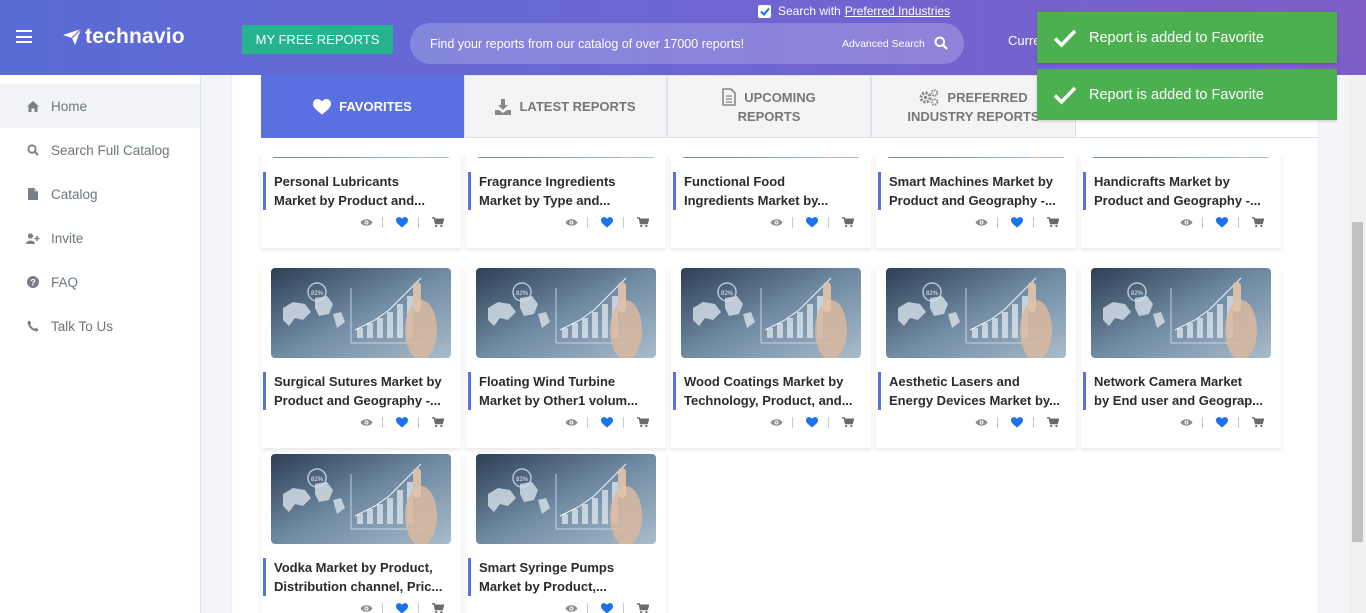  I want to click on brand-name: technavio, so click(135, 36).